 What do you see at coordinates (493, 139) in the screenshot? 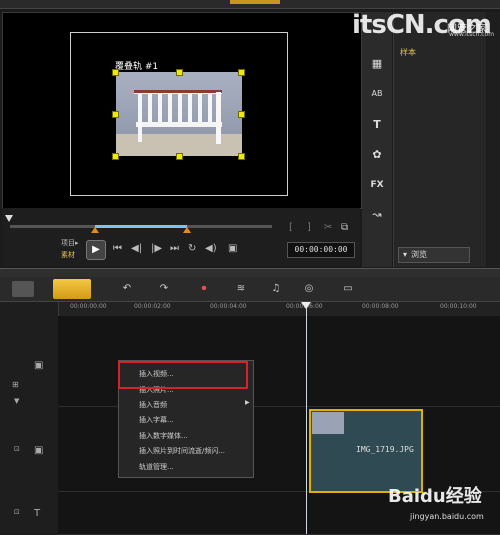
I see `library-scrollbar` at bounding box center [493, 139].